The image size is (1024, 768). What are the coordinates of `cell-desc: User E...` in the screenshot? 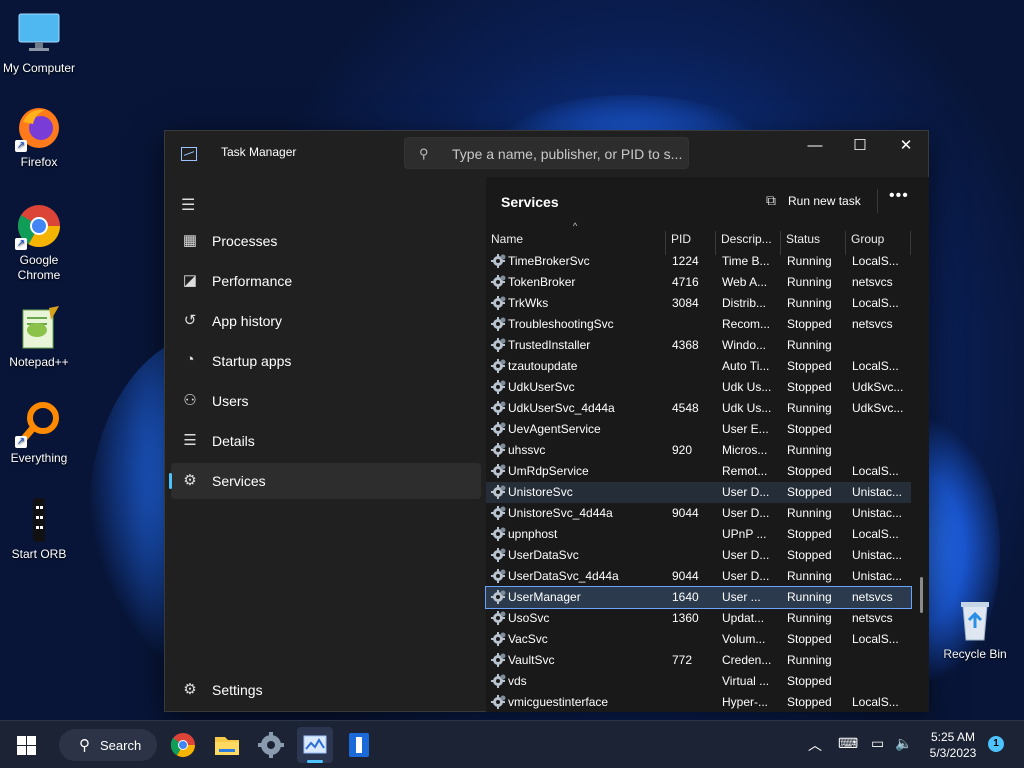 It's located at (745, 429).